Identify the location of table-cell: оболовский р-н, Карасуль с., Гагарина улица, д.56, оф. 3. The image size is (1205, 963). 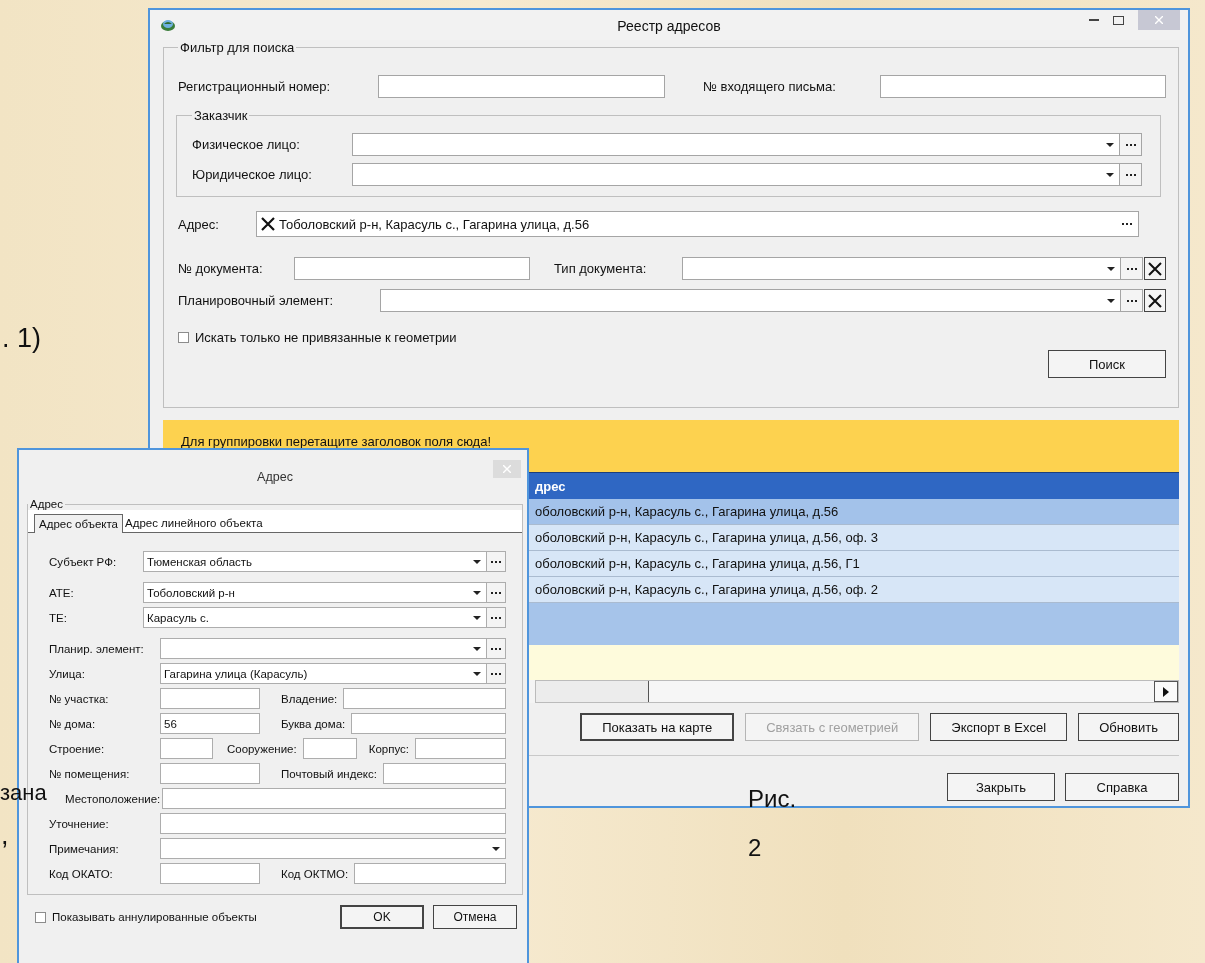
(706, 537).